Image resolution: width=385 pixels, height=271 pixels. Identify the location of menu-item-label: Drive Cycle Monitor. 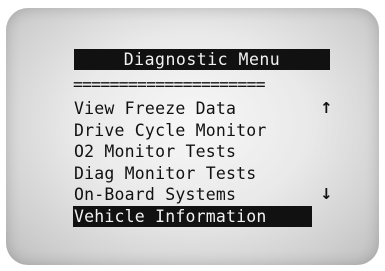
(170, 130).